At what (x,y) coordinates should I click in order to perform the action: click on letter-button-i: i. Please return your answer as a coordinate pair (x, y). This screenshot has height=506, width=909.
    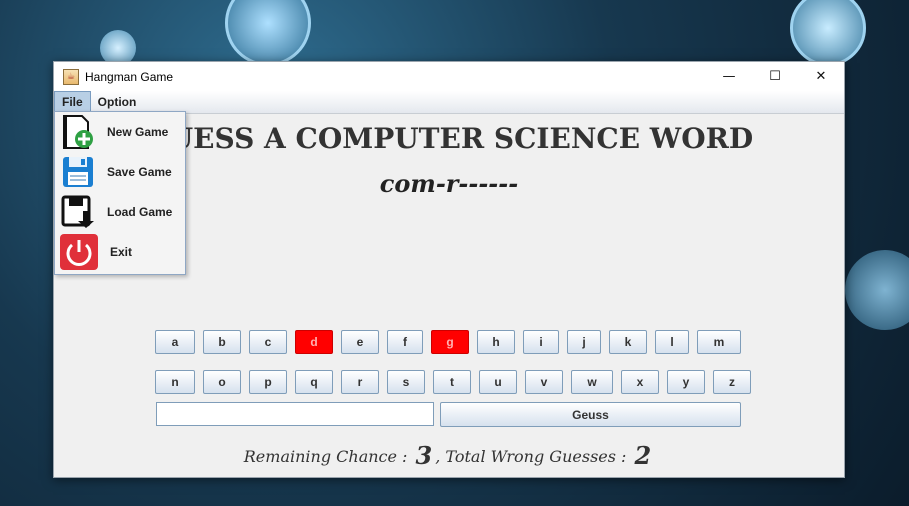
    Looking at the image, I should click on (541, 342).